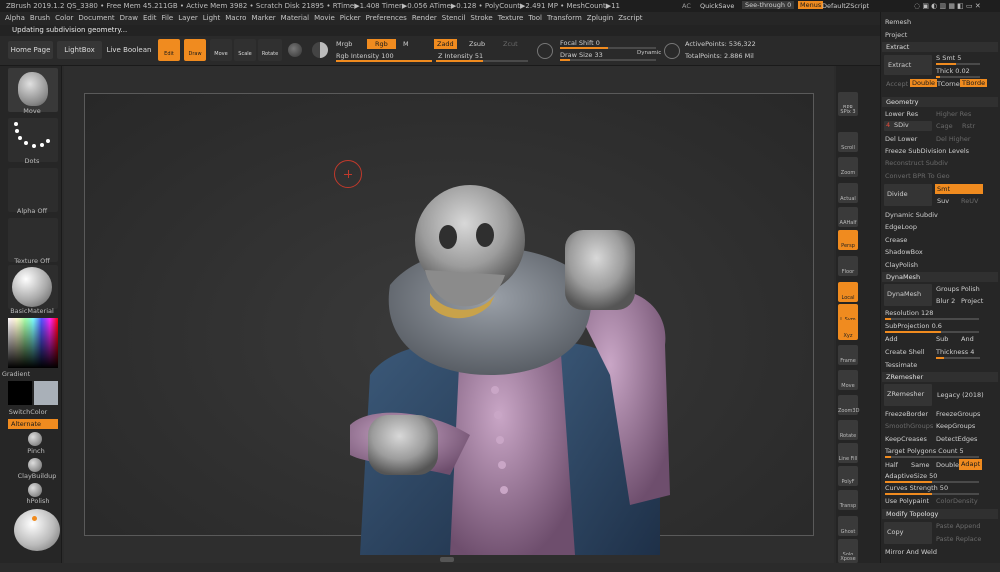 This screenshot has width=1000, height=572. What do you see at coordinates (908, 533) in the screenshot?
I see `copy-button: Copy` at bounding box center [908, 533].